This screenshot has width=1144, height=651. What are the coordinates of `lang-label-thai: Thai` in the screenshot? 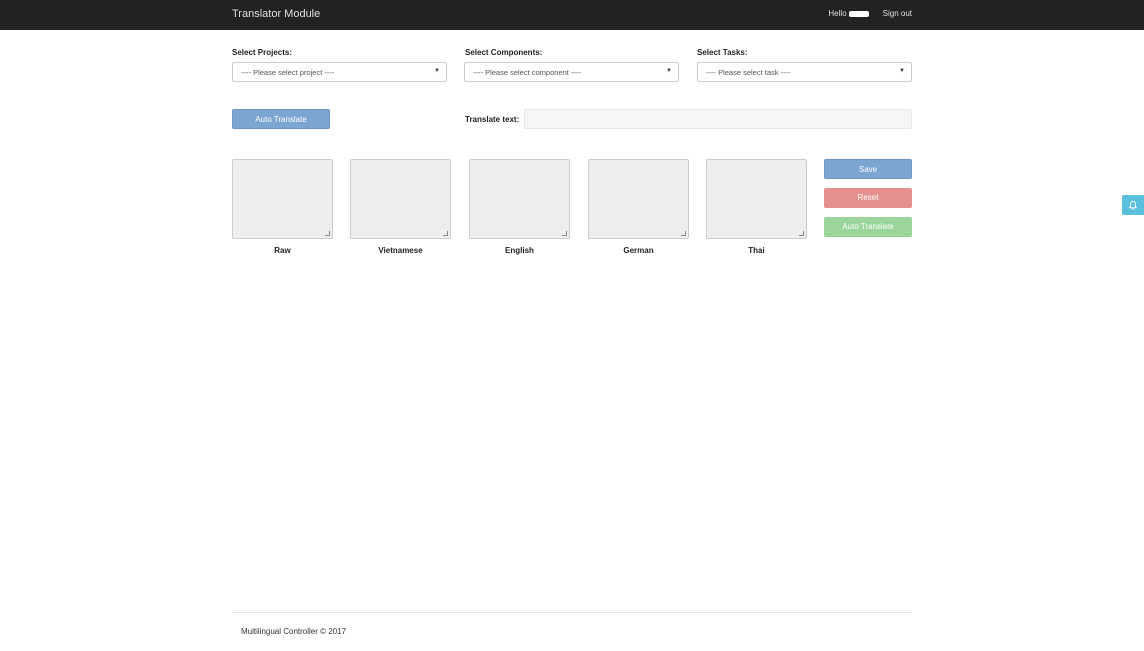 It's located at (756, 250).